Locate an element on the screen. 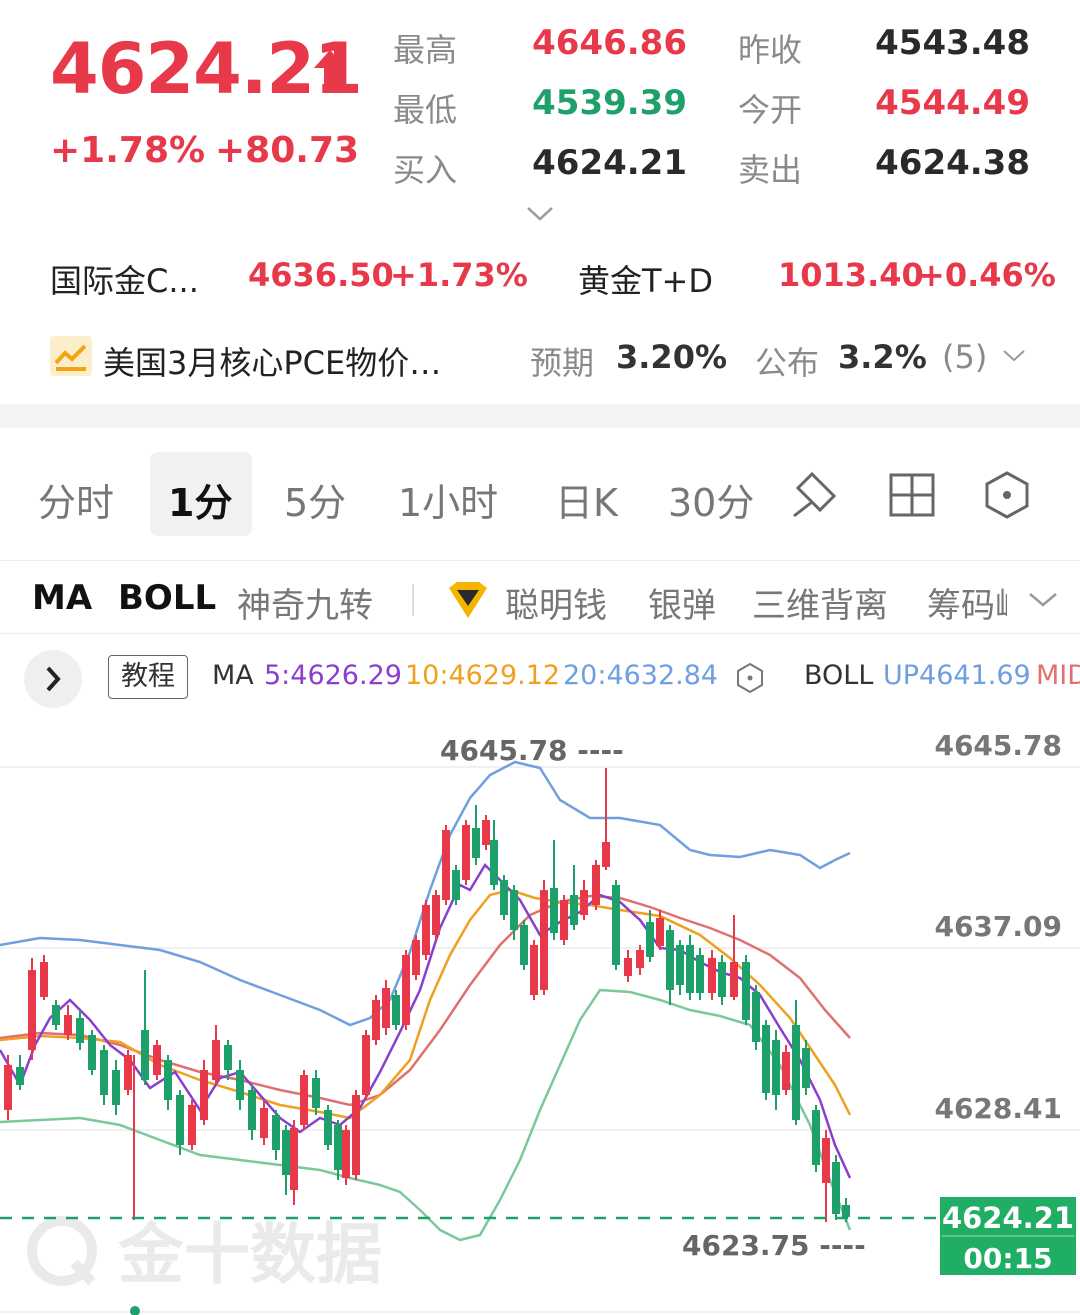 This screenshot has width=1080, height=1315. indicator-chip-peak: 筹码峰 is located at coordinates (967, 602).